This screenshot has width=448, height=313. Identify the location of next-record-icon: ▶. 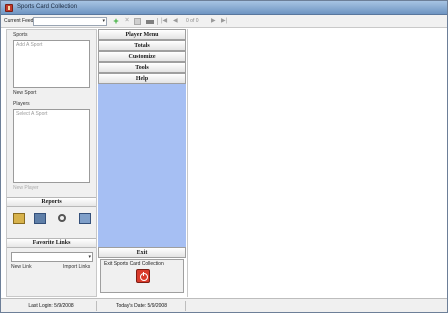
(213, 21).